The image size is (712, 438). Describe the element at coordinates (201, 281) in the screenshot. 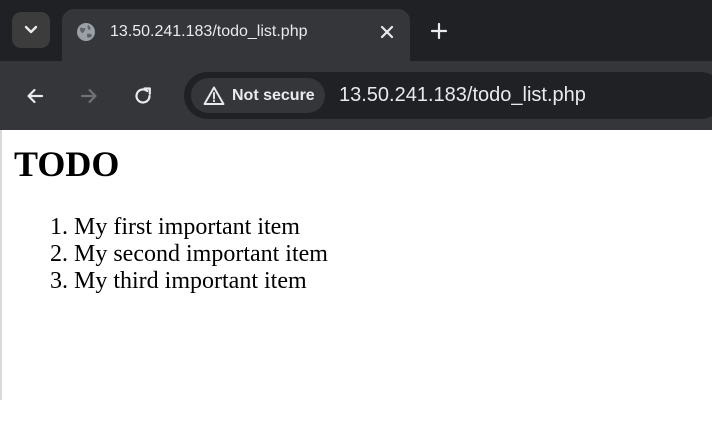

I see `todo-item-3: My third important item` at that location.